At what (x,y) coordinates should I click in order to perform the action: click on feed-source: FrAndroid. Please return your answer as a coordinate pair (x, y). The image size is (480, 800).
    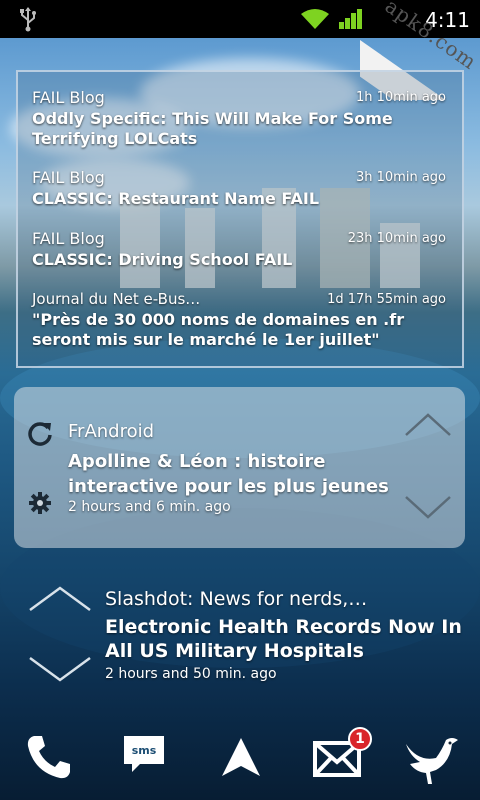
    Looking at the image, I should click on (111, 431).